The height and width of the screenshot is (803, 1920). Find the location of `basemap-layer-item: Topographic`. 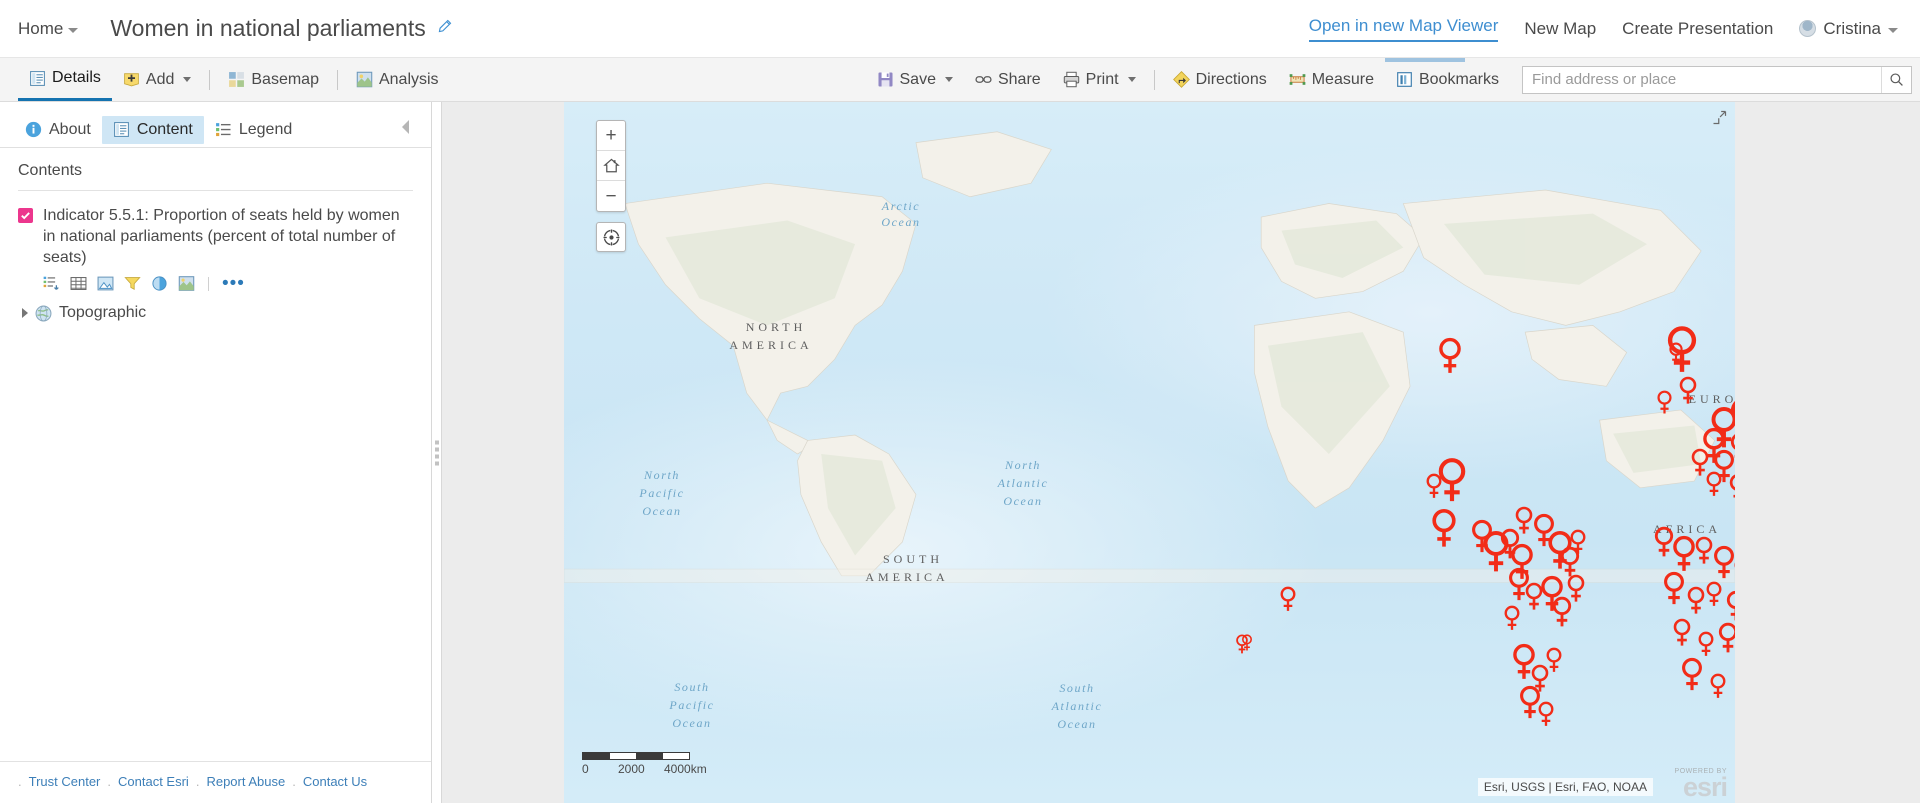

basemap-layer-item: Topographic is located at coordinates (215, 307).